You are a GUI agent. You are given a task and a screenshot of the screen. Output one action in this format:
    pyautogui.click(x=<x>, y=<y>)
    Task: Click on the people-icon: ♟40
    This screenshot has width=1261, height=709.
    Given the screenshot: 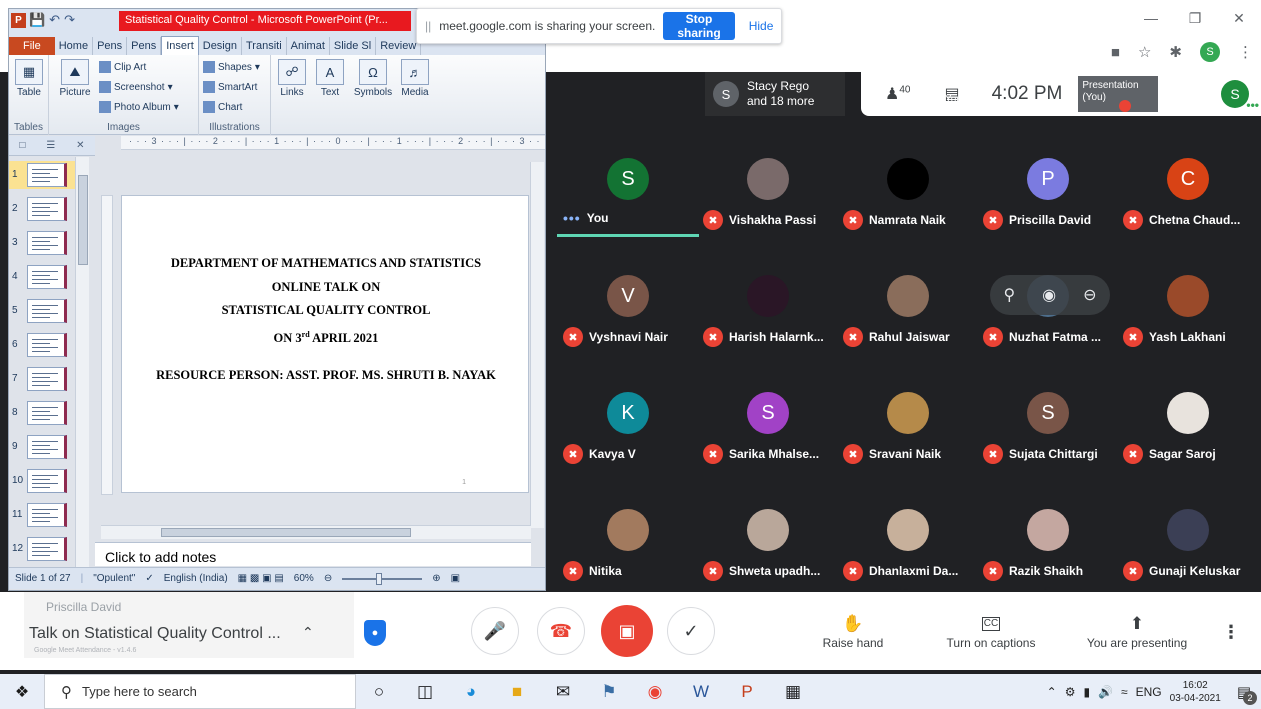 What is the action you would take?
    pyautogui.click(x=897, y=94)
    